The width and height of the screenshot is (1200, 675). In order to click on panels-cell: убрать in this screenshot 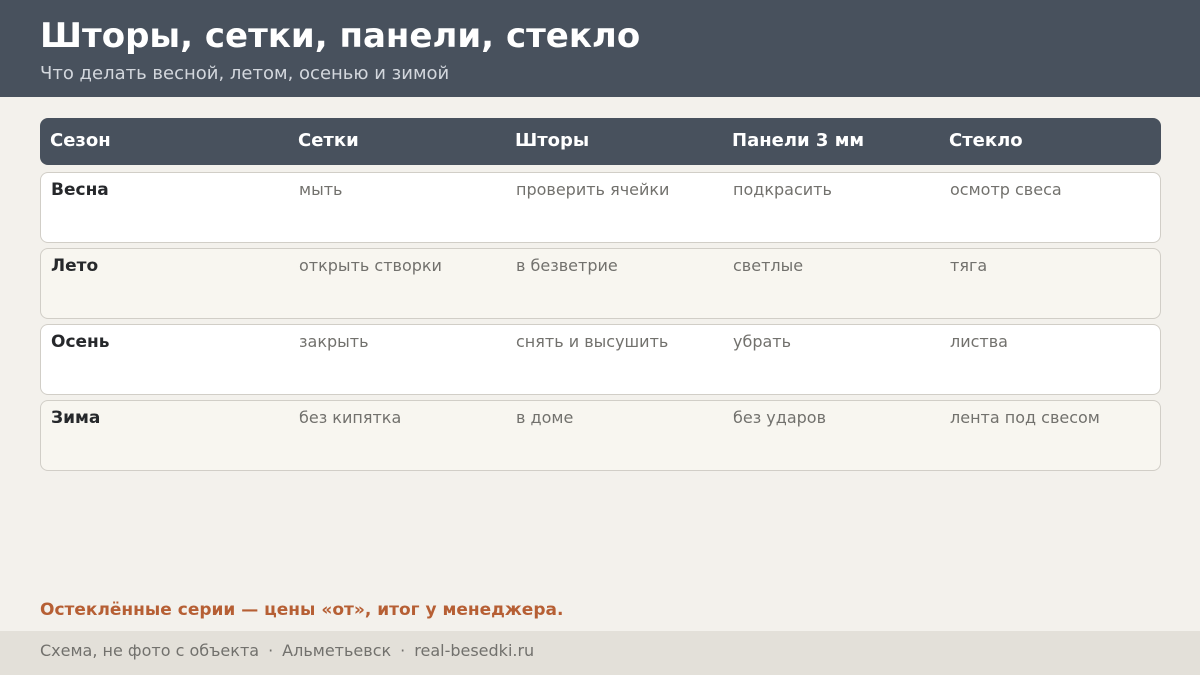, I will do `click(762, 341)`.